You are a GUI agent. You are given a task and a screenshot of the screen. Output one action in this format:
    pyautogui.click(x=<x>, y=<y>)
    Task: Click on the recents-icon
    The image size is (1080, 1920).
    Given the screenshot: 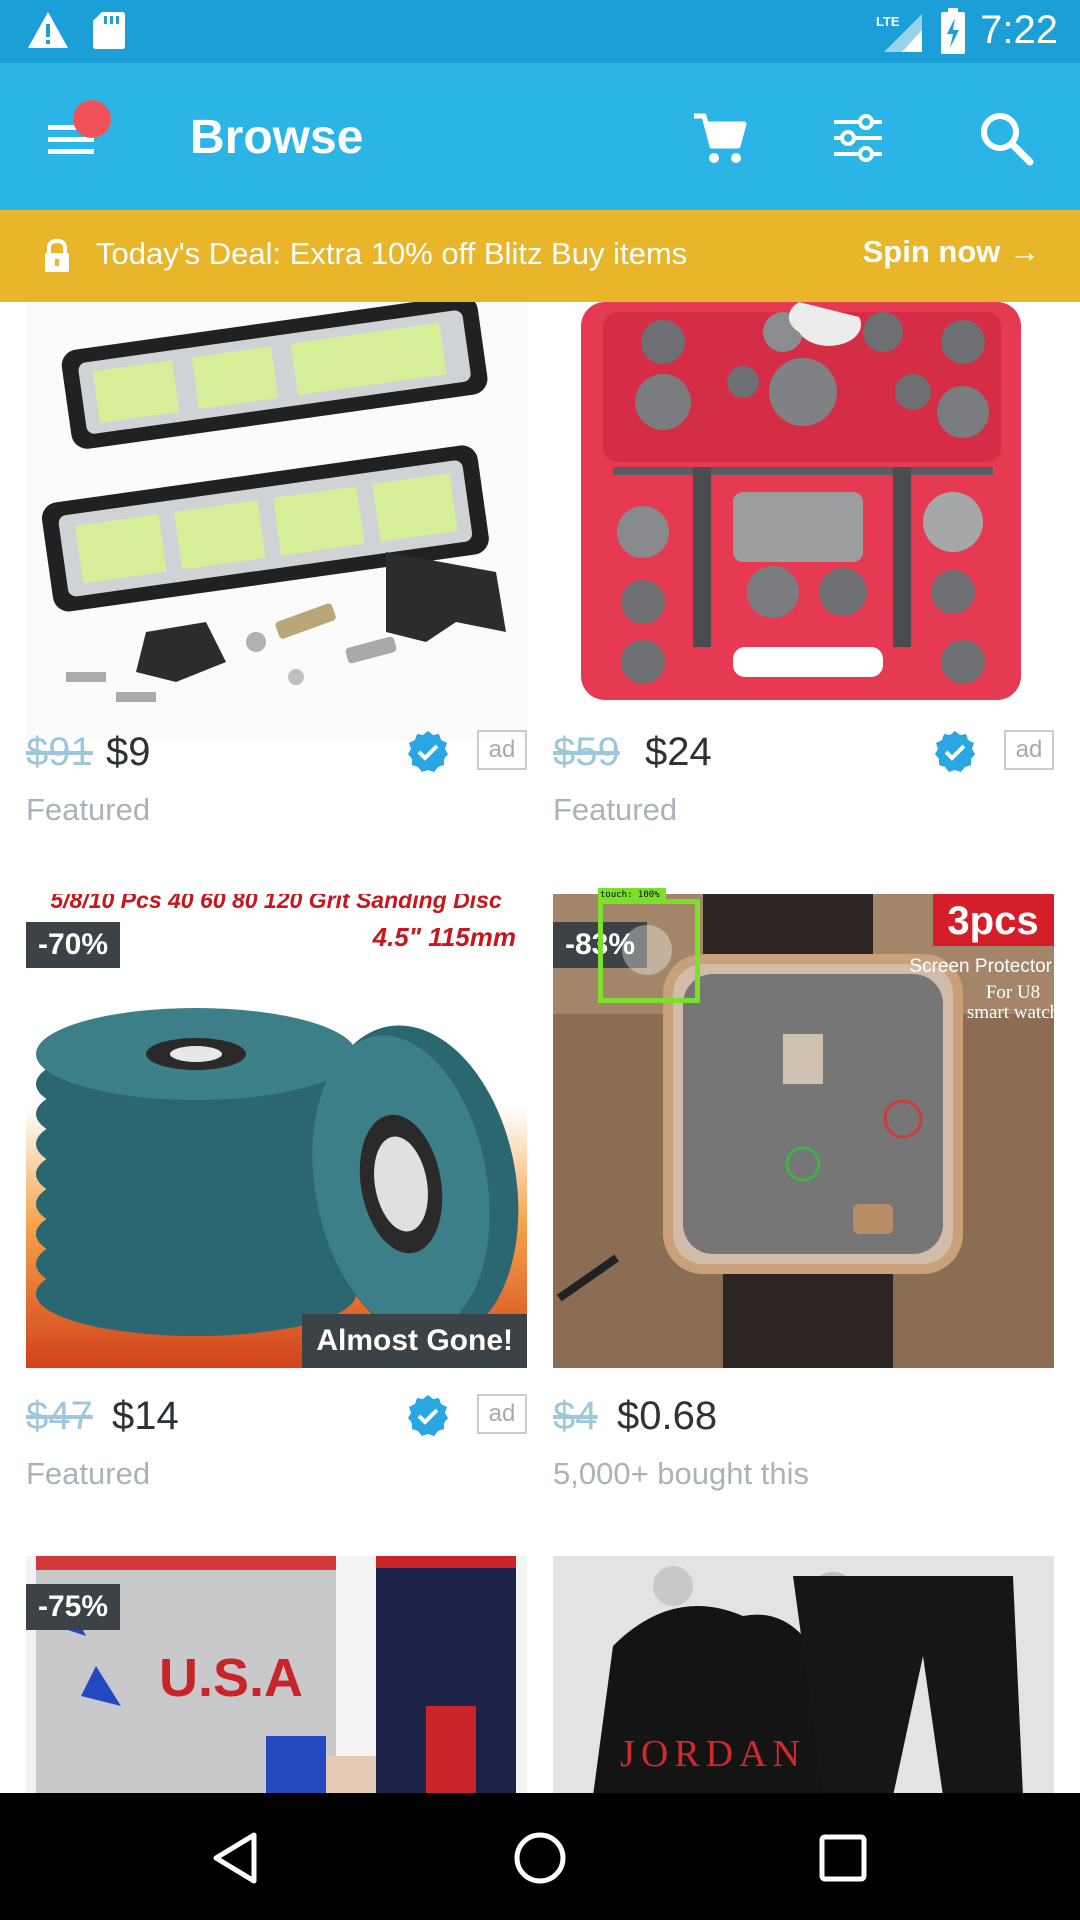 What is the action you would take?
    pyautogui.click(x=843, y=1858)
    